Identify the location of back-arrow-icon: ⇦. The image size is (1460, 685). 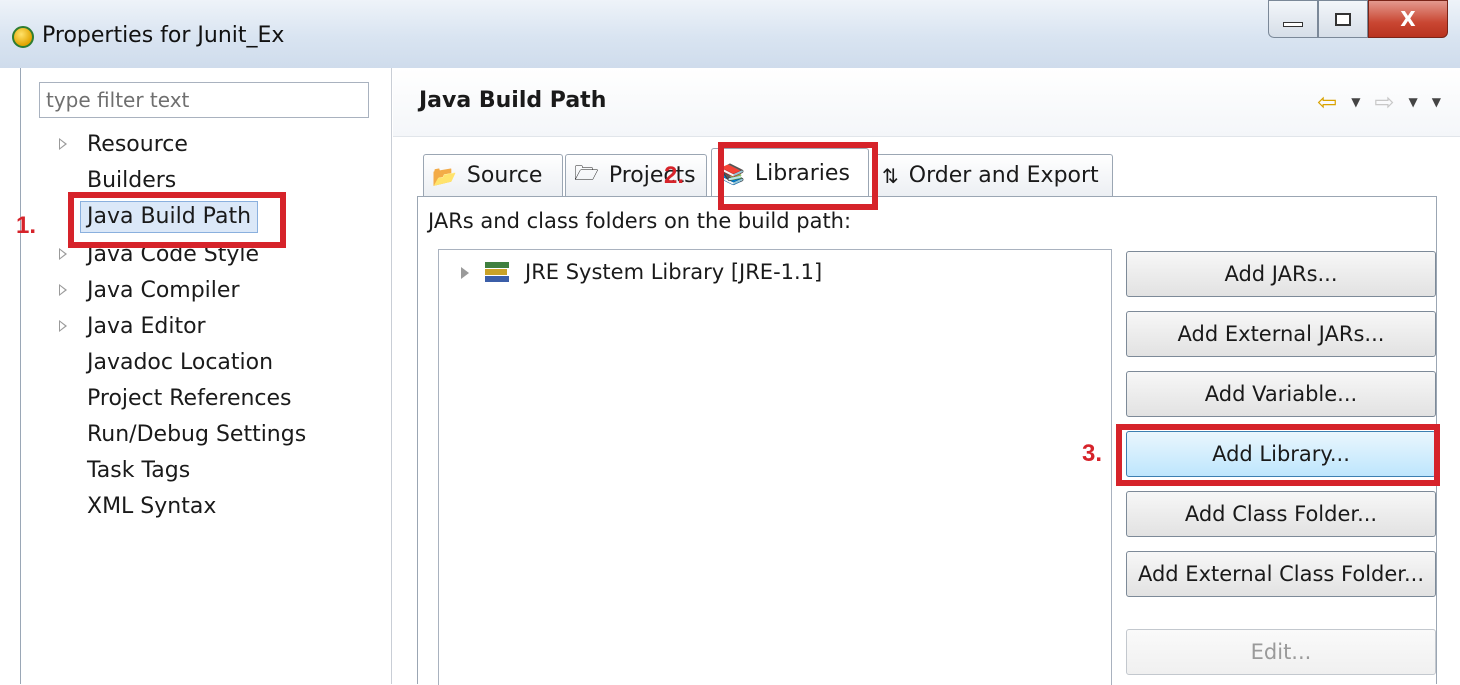
(1327, 102).